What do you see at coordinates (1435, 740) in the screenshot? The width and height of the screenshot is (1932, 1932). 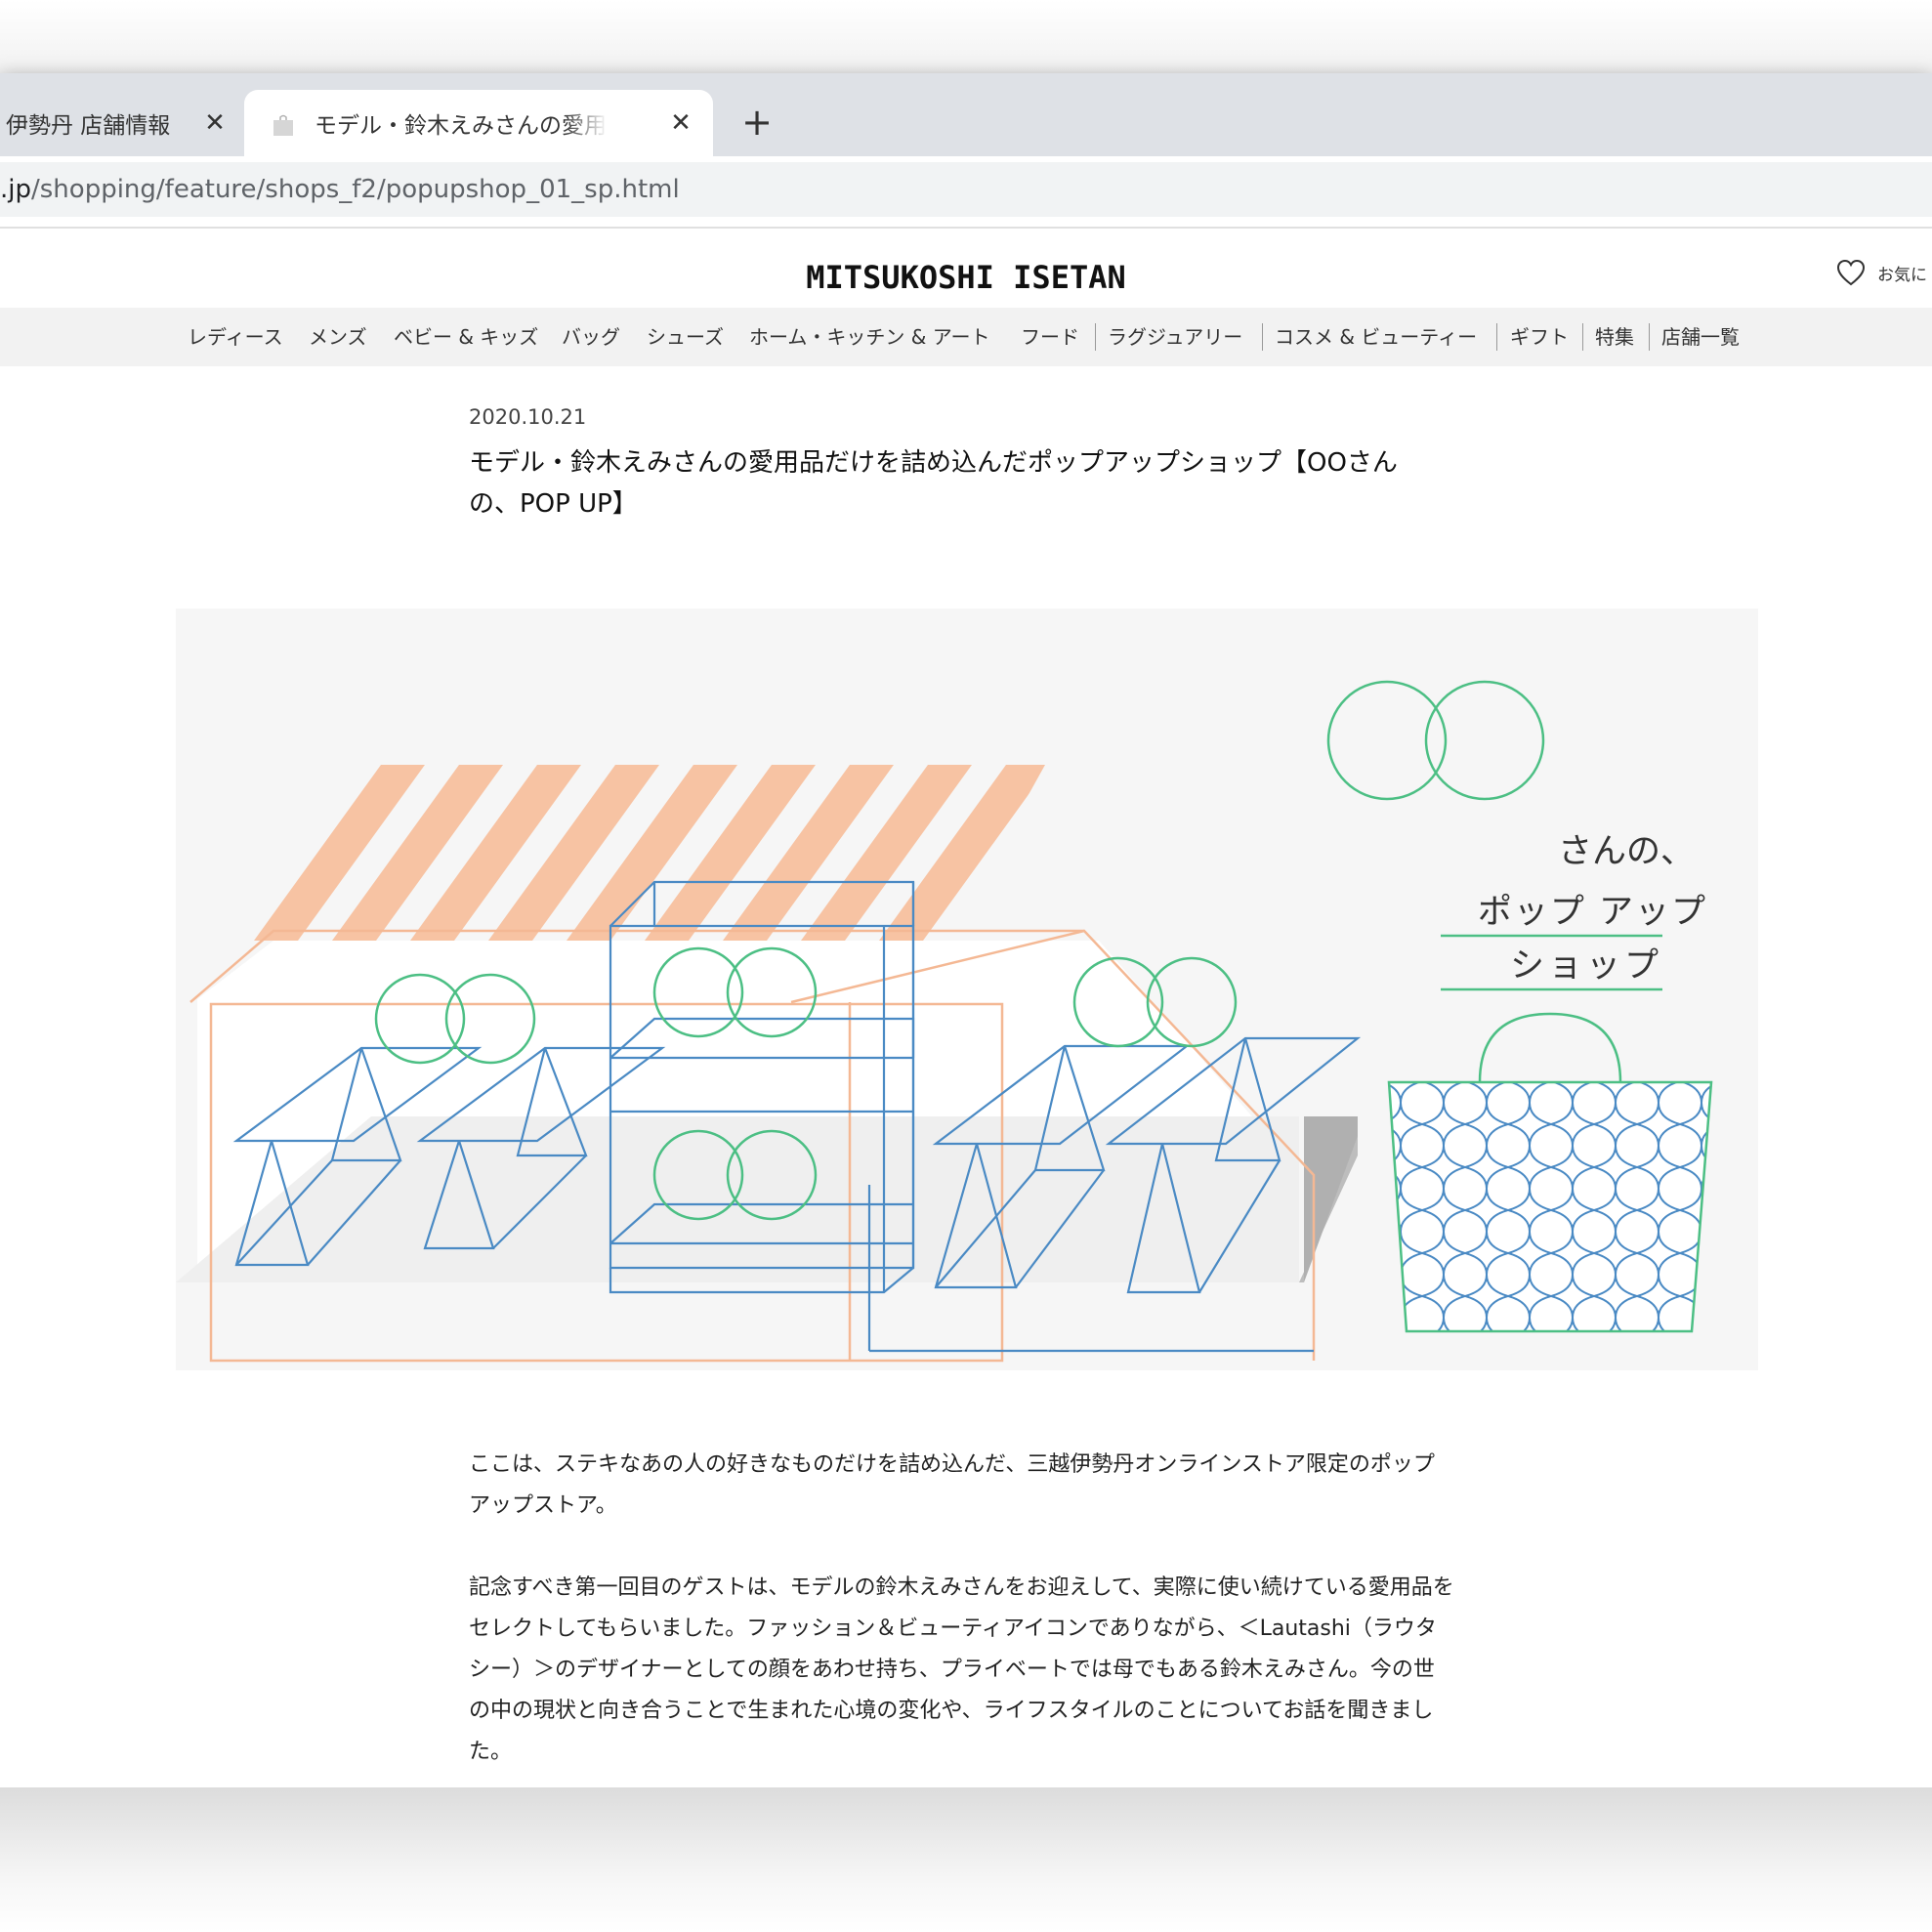 I see `popup-logo-rings` at bounding box center [1435, 740].